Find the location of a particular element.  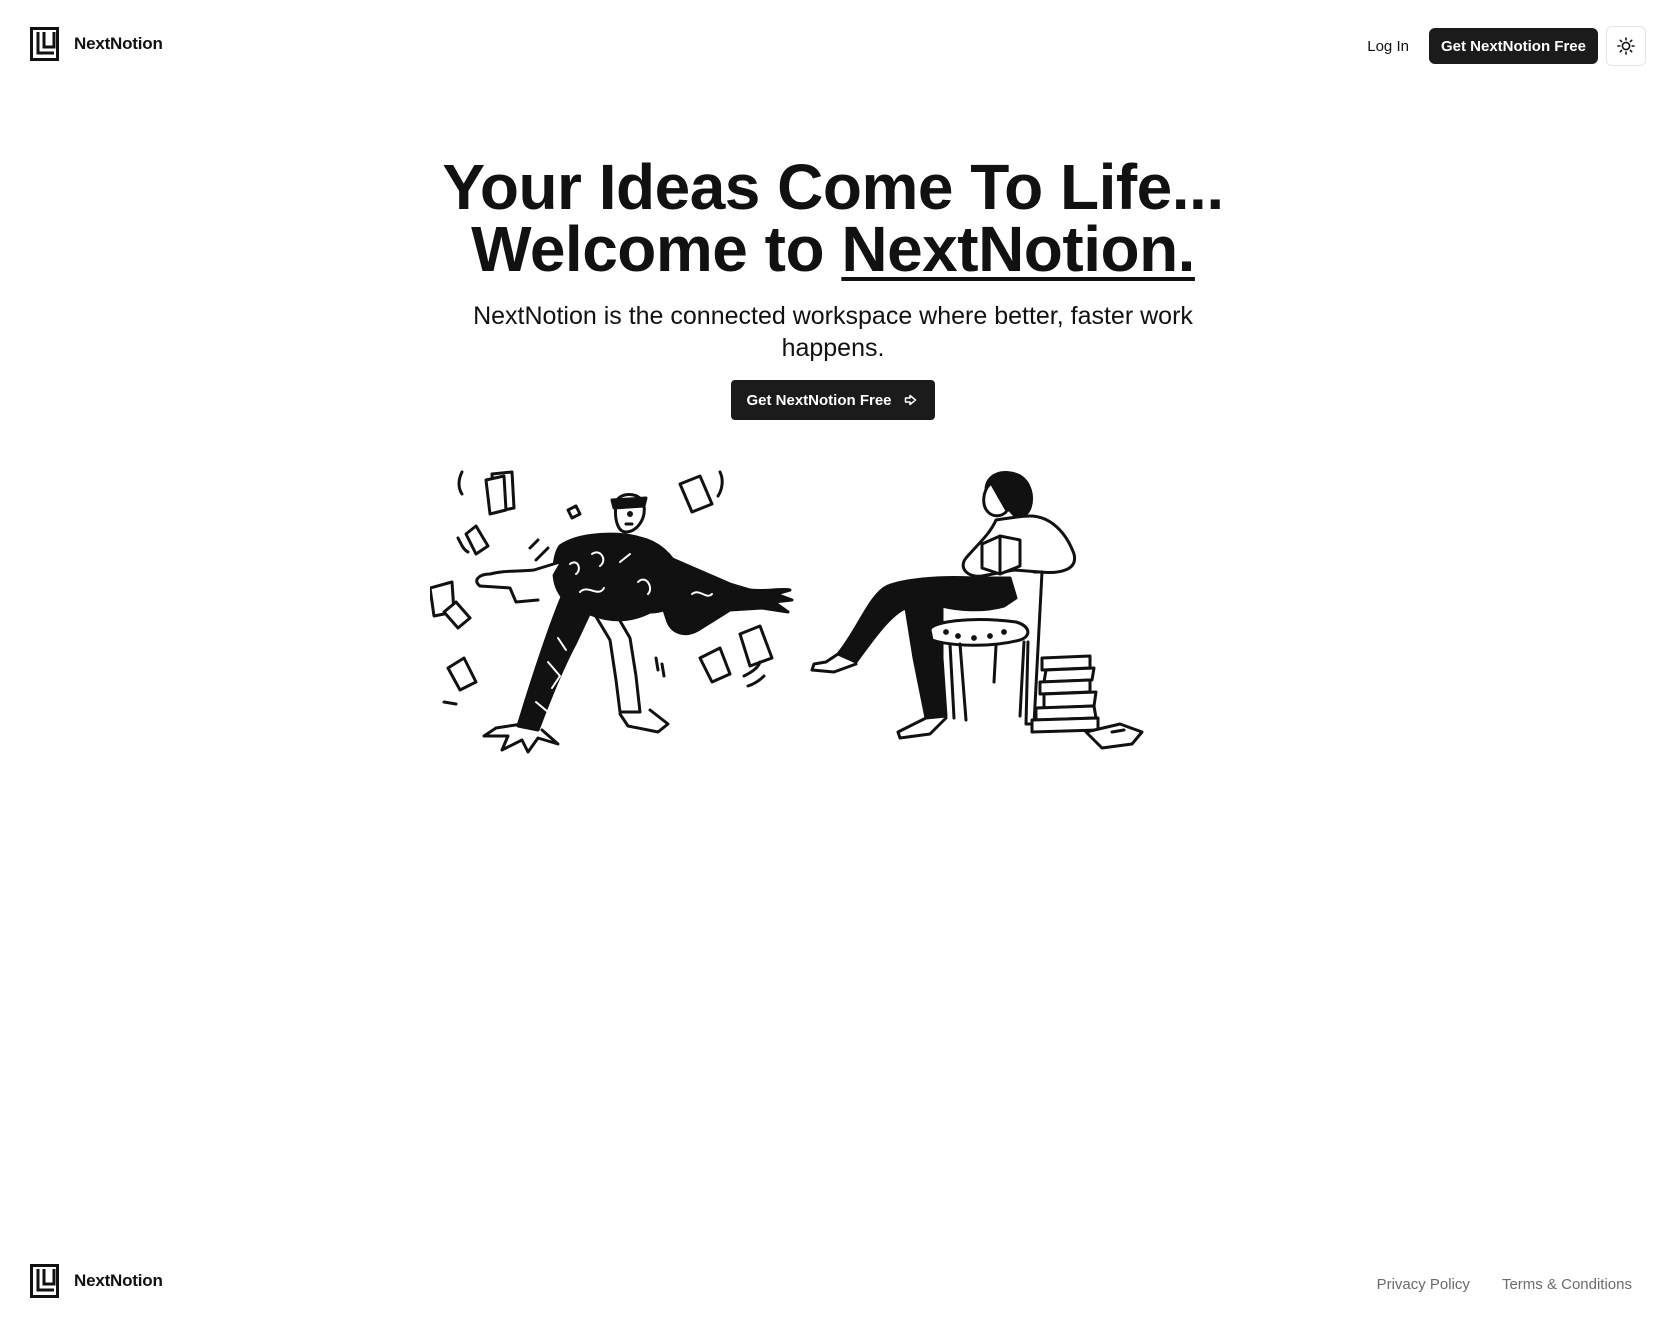

footer-links: Privacy Policy Terms & Conditions is located at coordinates (1504, 1284).